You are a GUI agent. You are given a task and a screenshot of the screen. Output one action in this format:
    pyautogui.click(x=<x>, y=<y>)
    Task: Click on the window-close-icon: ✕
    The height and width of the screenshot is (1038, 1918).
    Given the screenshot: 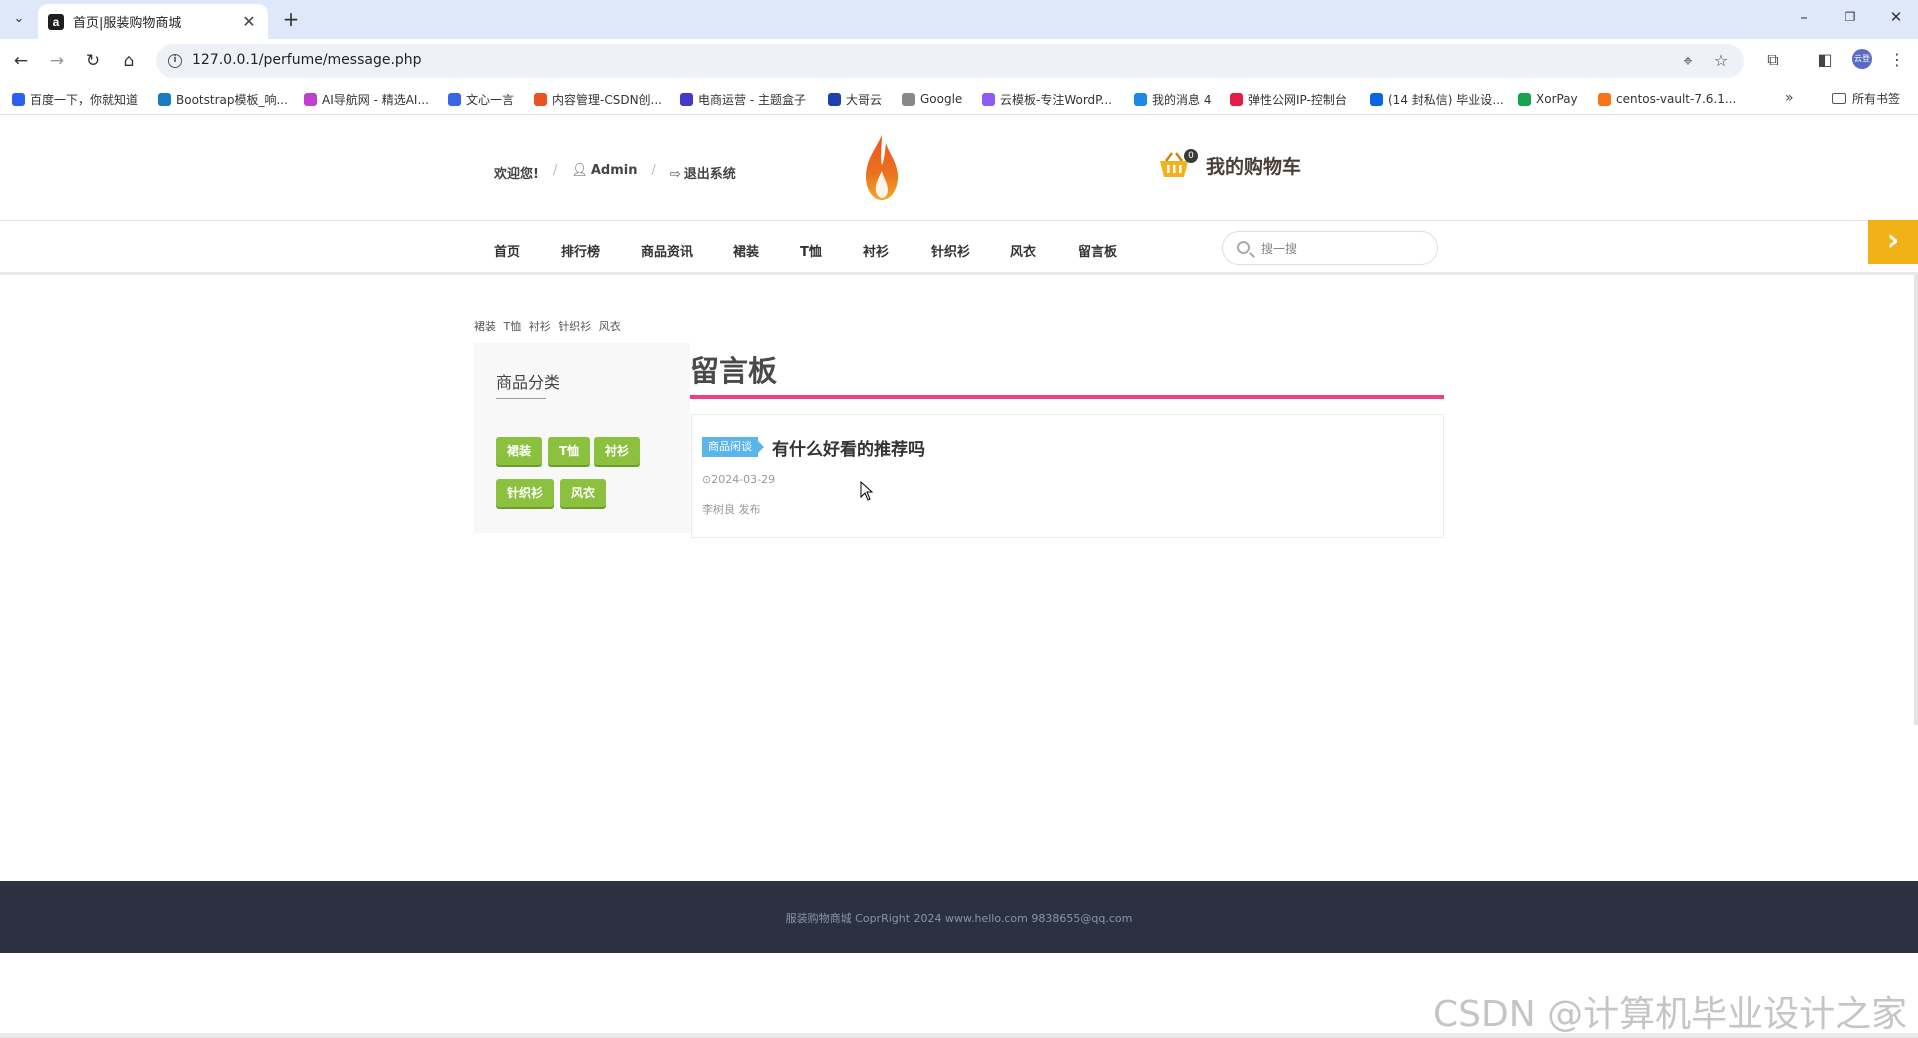 What is the action you would take?
    pyautogui.click(x=1896, y=17)
    